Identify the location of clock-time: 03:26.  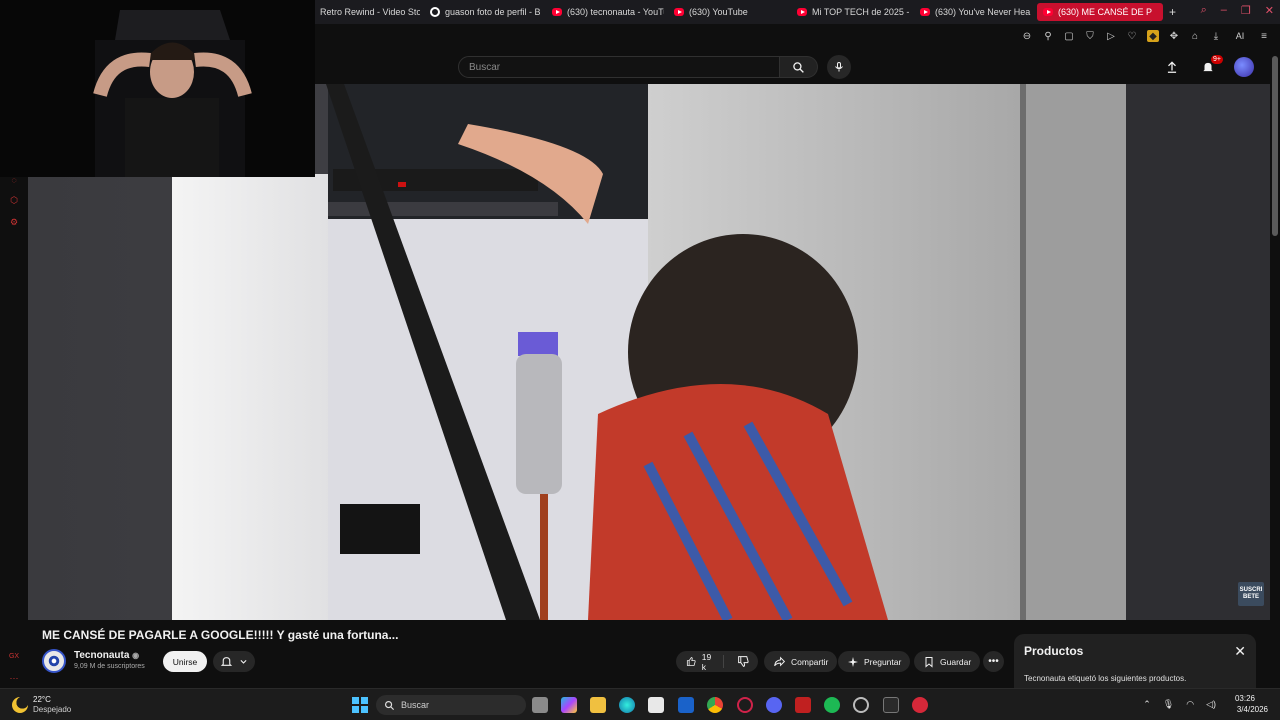
(1245, 698).